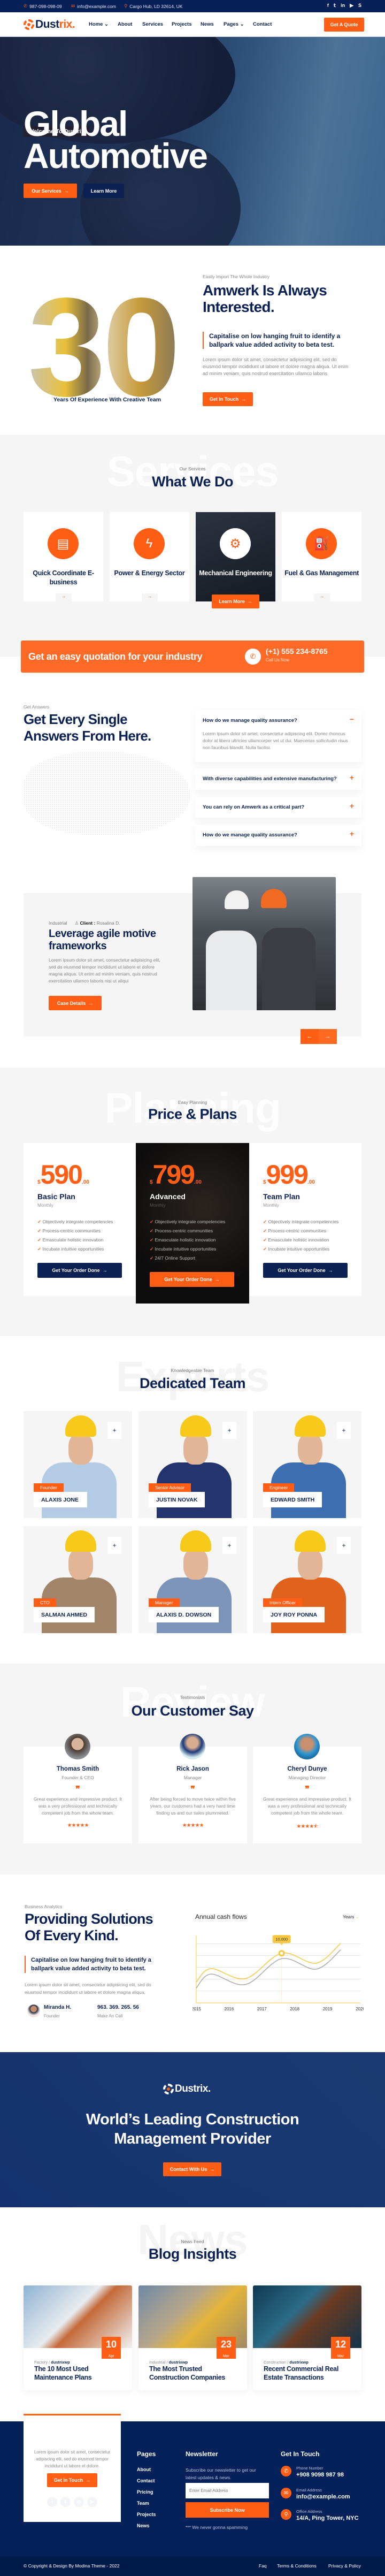 The height and width of the screenshot is (2576, 385). What do you see at coordinates (182, 24) in the screenshot?
I see `nav-item-projects: Projects` at bounding box center [182, 24].